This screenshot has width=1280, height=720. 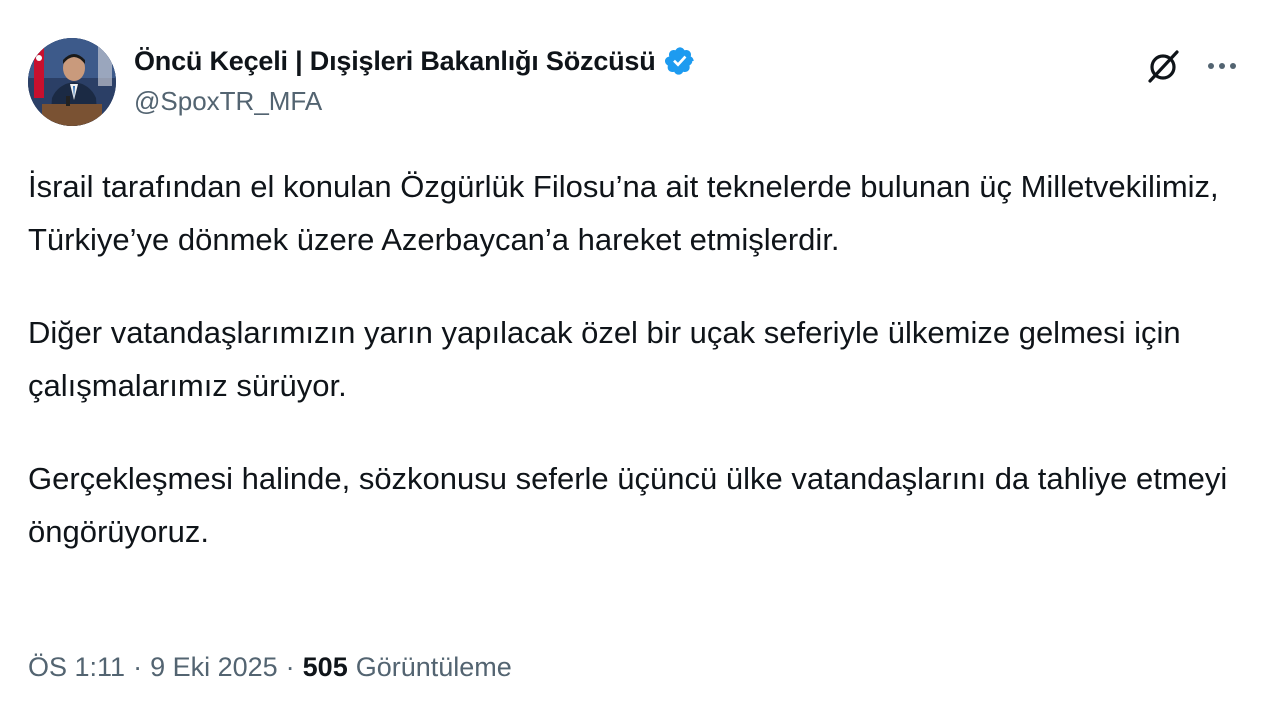 I want to click on author-handle: @SpoxTR_MFA, so click(x=415, y=101).